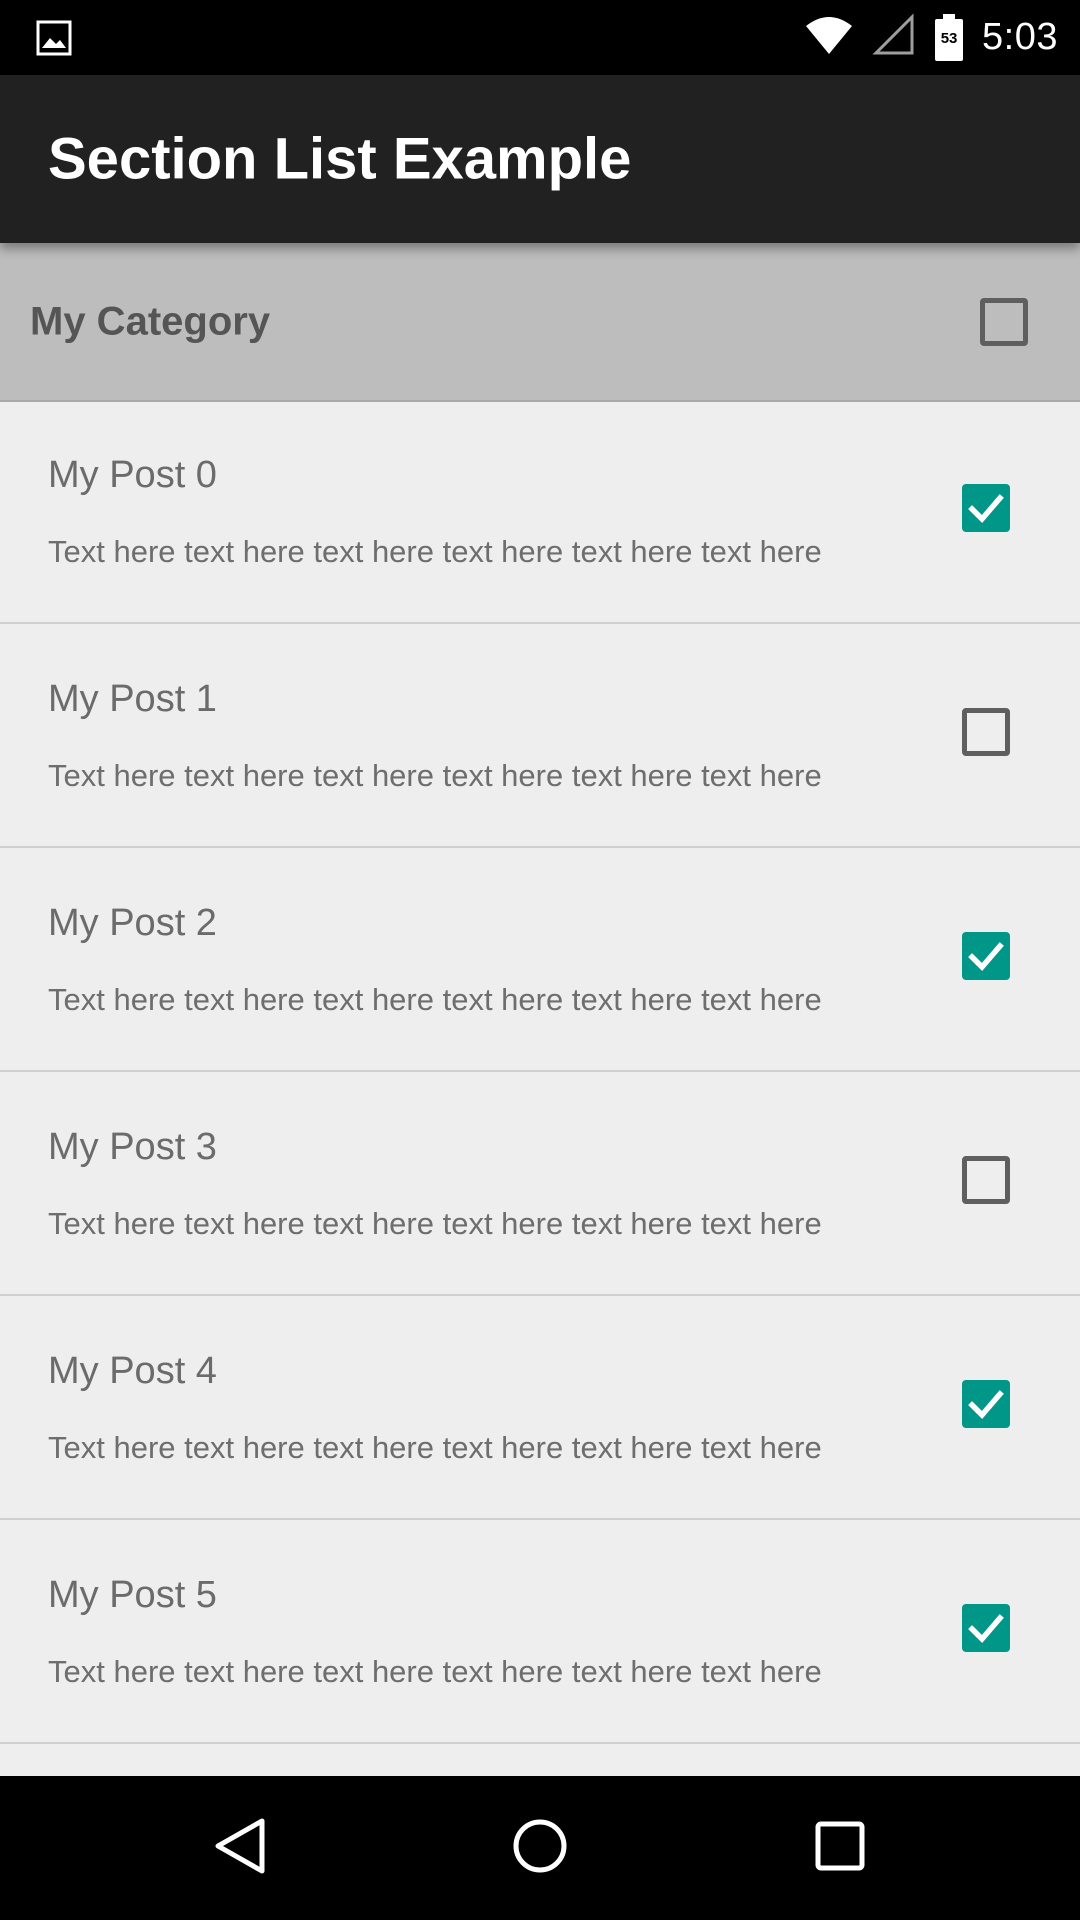  I want to click on app-bar: Section List Example, so click(540, 159).